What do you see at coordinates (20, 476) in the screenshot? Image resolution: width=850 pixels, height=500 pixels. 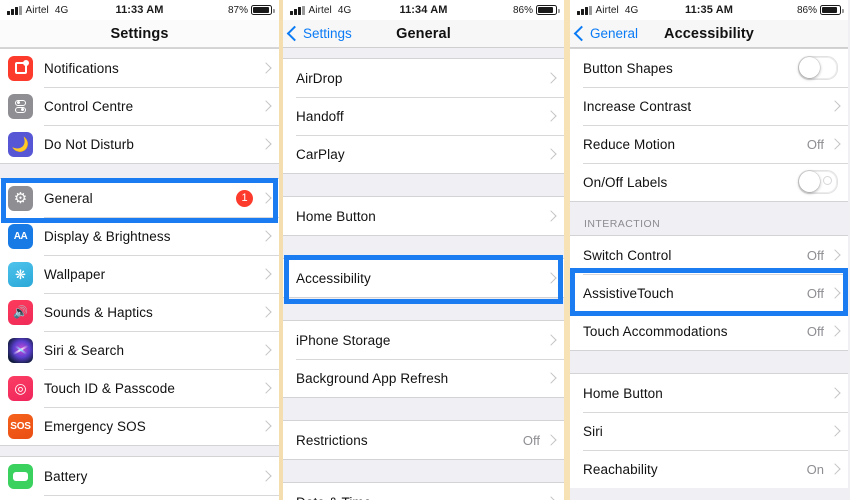 I see `battery-settings-icon` at bounding box center [20, 476].